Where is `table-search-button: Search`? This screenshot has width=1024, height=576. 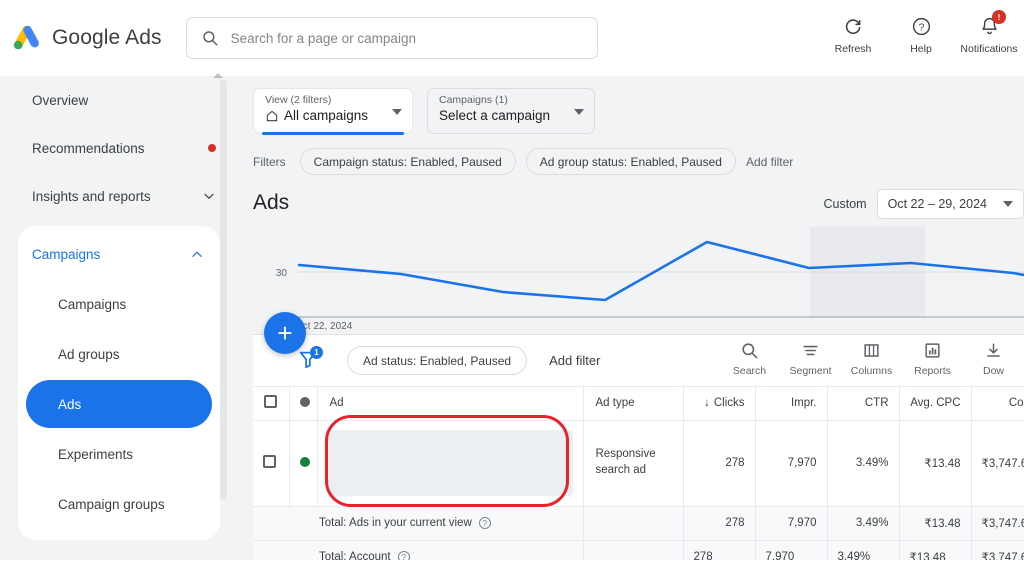
table-search-button: Search is located at coordinates (749, 358).